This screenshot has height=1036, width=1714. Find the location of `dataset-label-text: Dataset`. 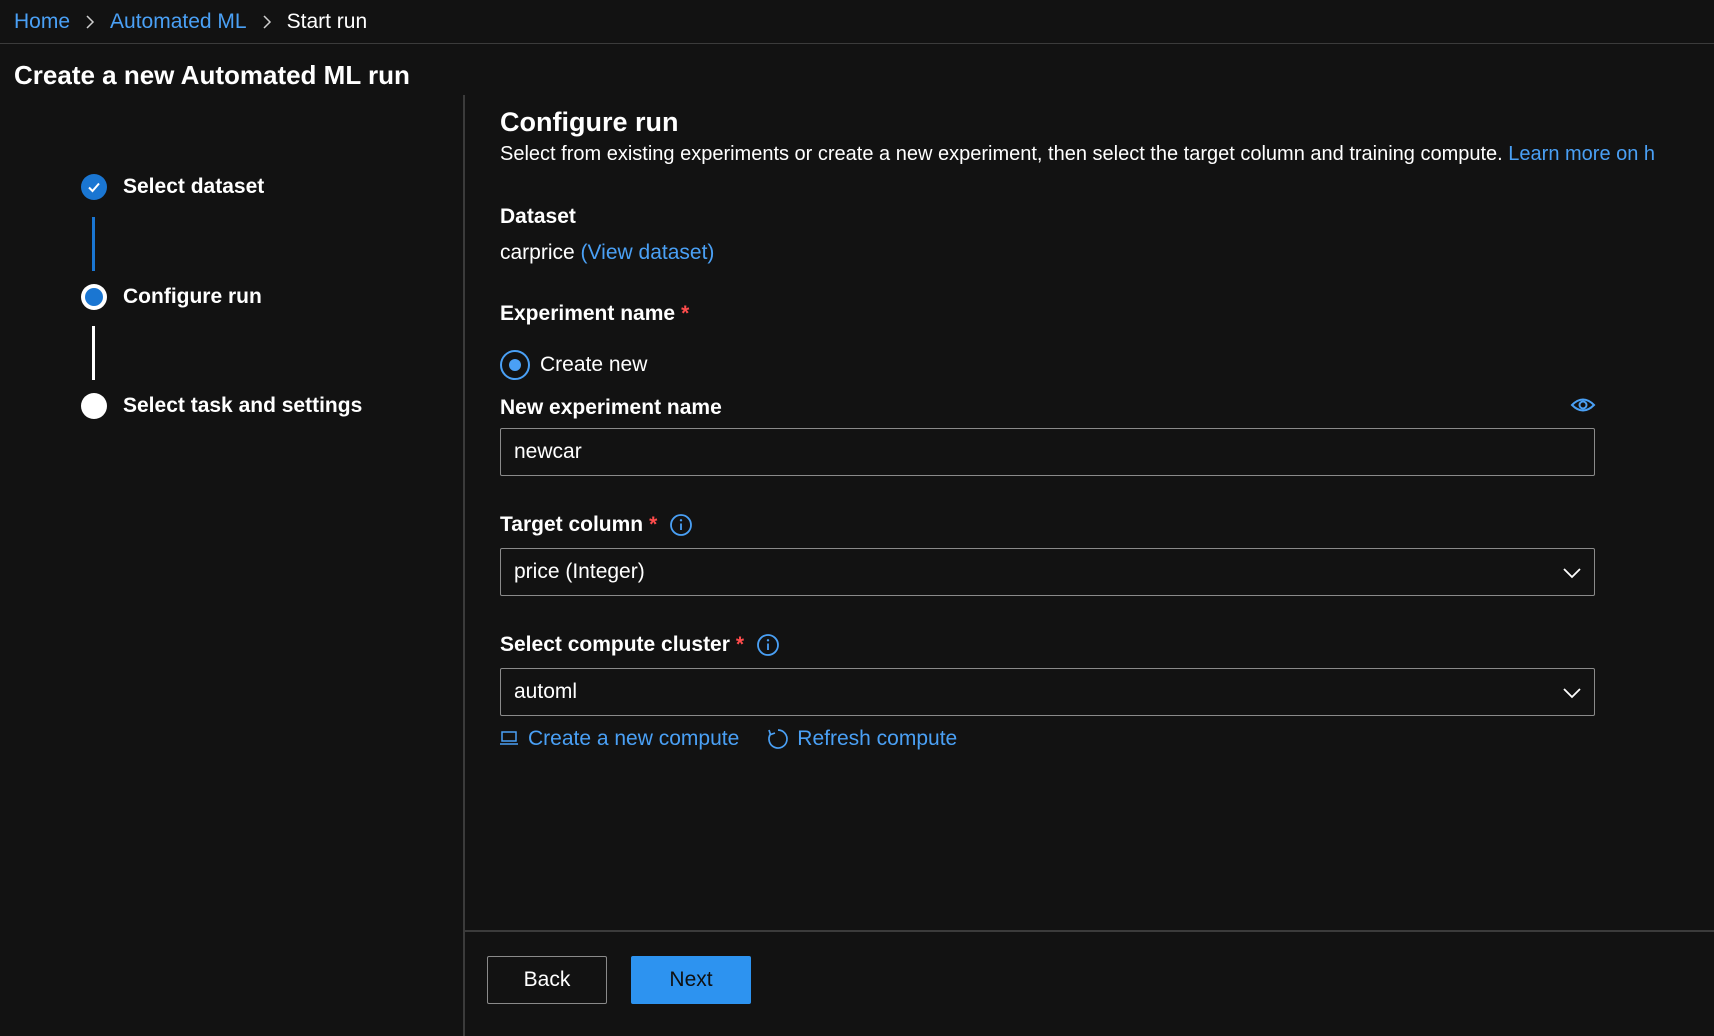

dataset-label-text: Dataset is located at coordinates (538, 216).